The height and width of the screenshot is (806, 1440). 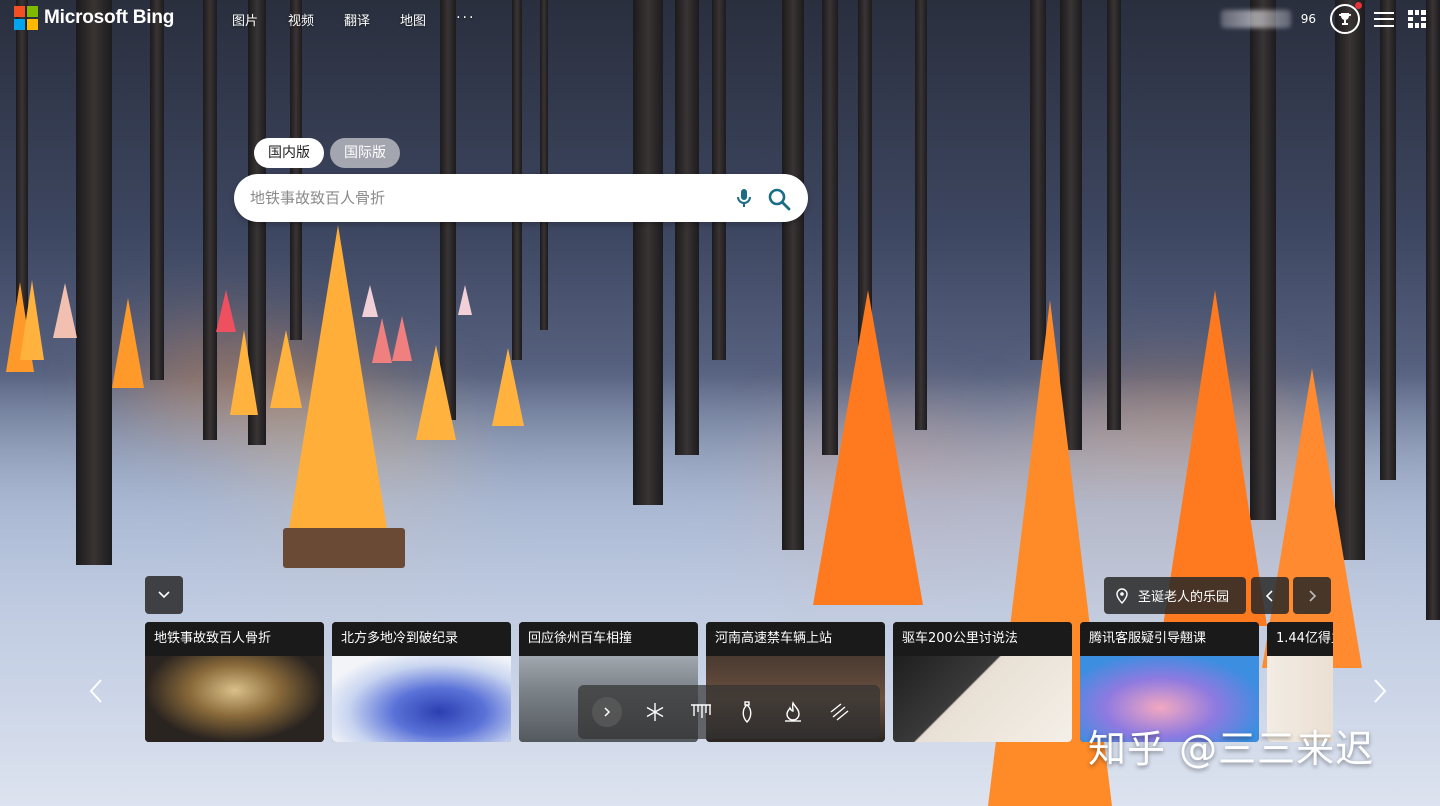 I want to click on header-actions: 96, so click(x=1323, y=18).